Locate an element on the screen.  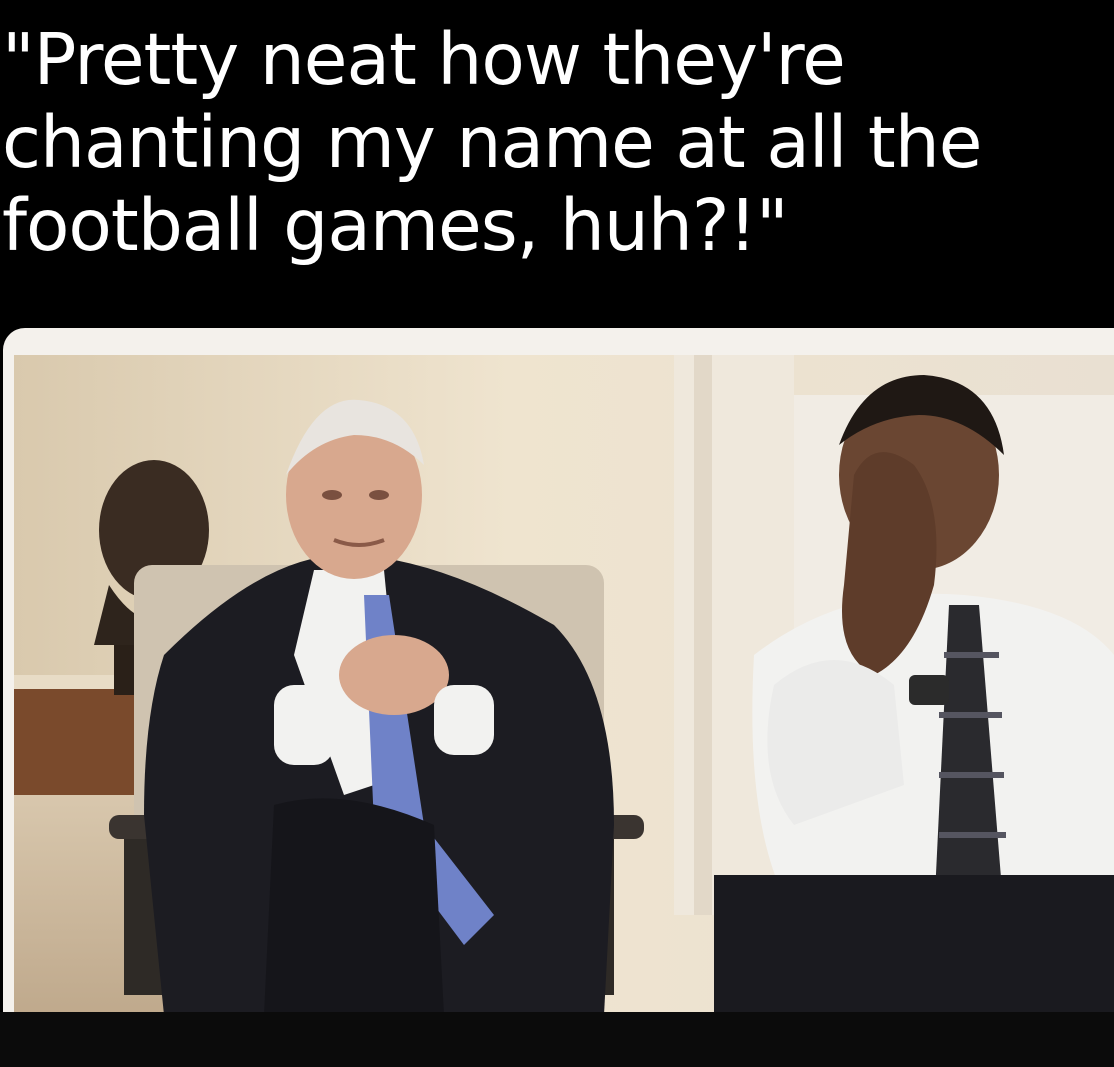
caption-line: football games, huh?!" is located at coordinates (395, 225).